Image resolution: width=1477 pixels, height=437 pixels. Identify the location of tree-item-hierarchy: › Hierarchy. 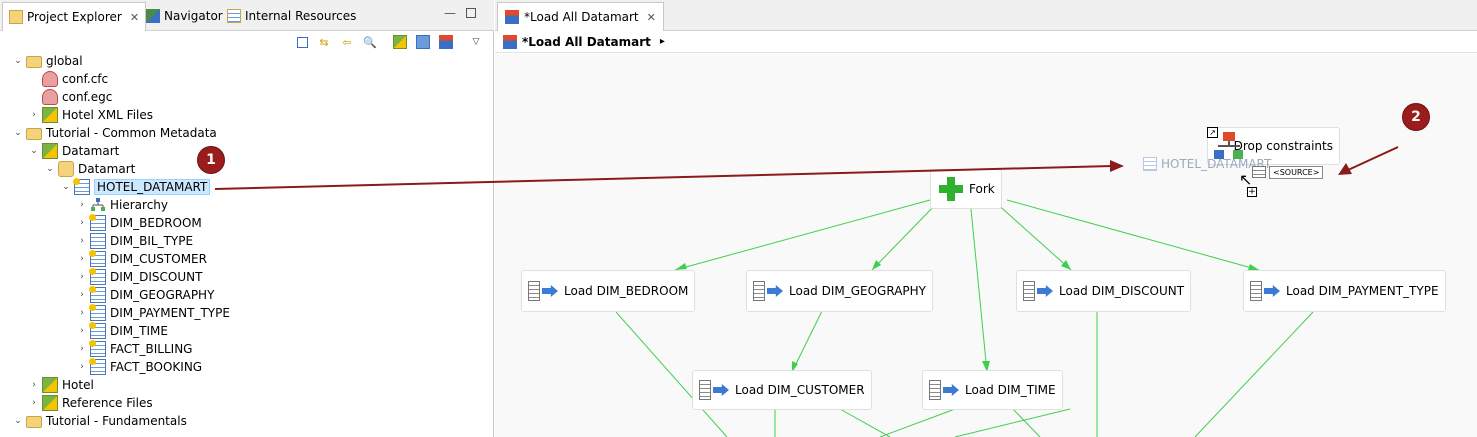
(122, 205).